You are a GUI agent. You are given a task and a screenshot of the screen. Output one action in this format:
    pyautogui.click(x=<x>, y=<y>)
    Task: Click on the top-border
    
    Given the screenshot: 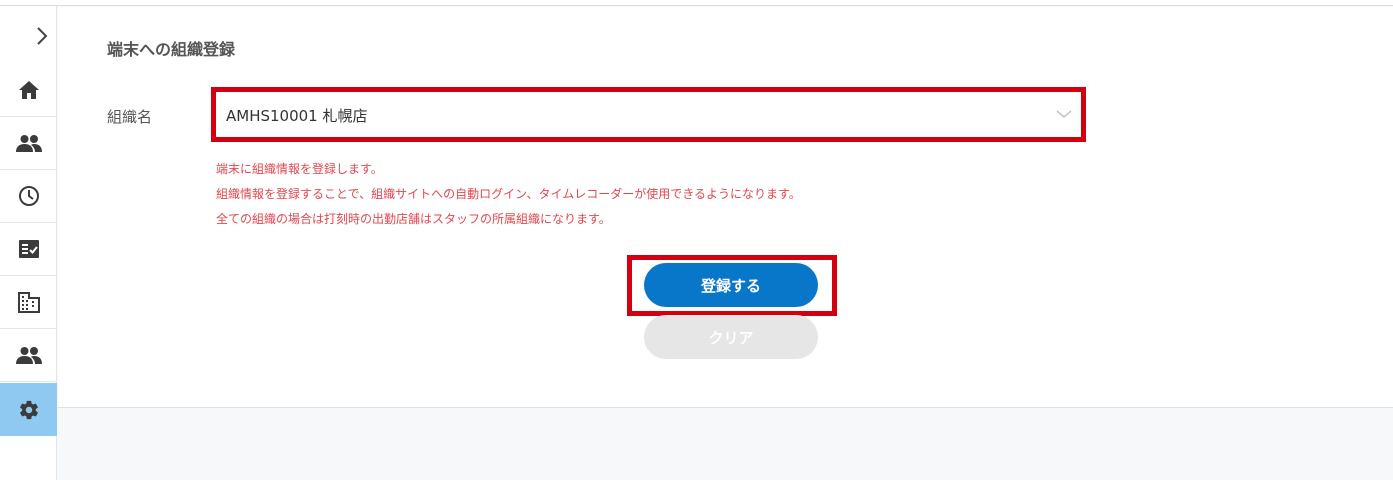 What is the action you would take?
    pyautogui.click(x=696, y=3)
    